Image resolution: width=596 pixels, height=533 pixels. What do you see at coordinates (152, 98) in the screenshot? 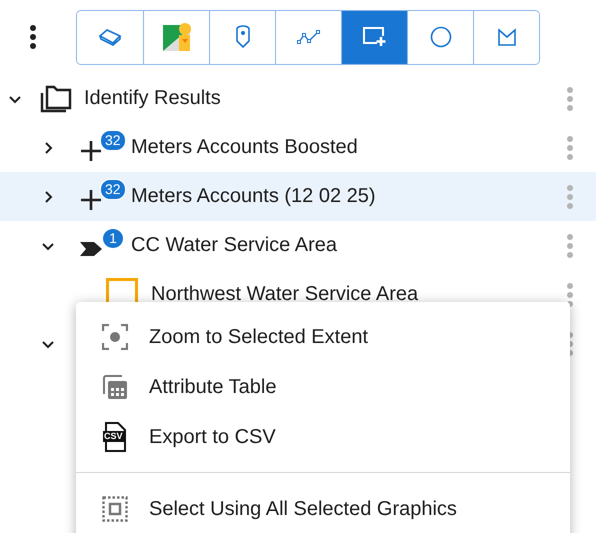
I see `layer-name: Identify Results` at bounding box center [152, 98].